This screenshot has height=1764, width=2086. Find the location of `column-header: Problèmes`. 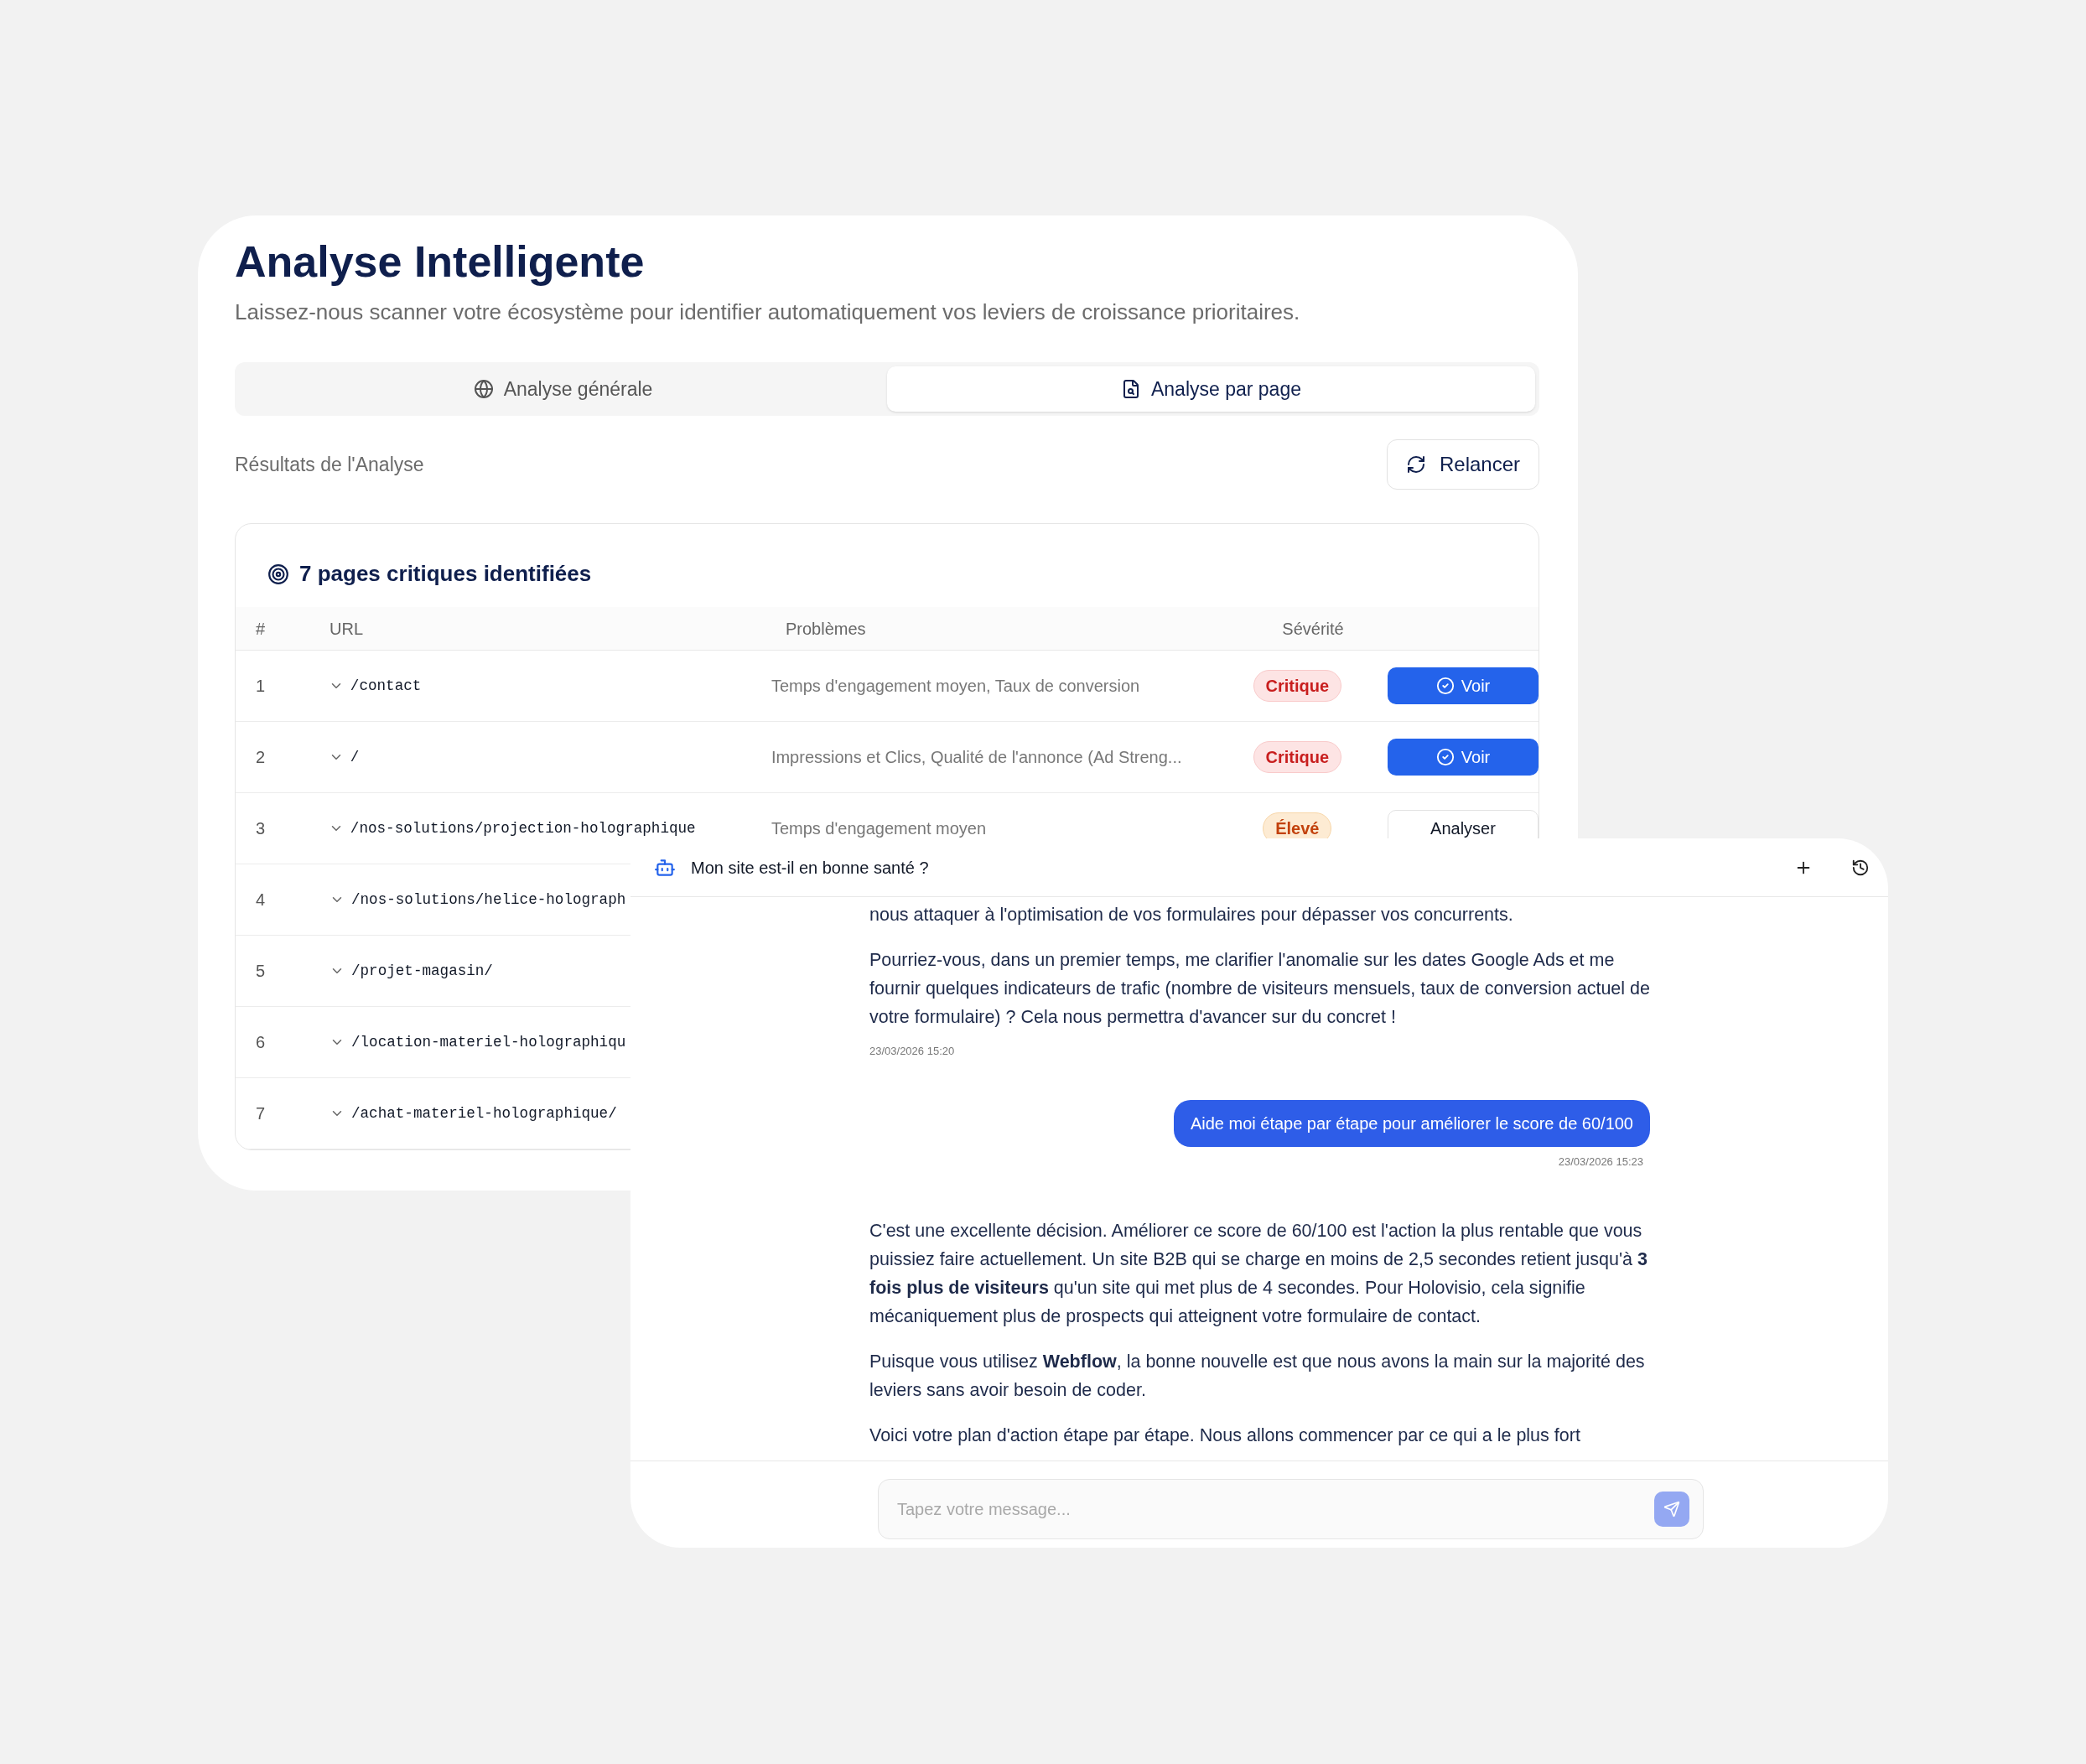

column-header: Problèmes is located at coordinates (826, 629).